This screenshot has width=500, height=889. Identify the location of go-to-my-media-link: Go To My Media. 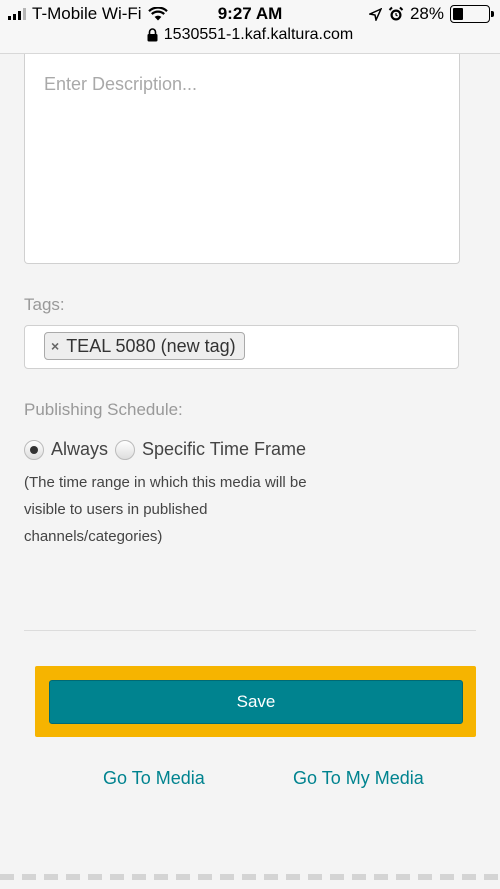
(358, 778).